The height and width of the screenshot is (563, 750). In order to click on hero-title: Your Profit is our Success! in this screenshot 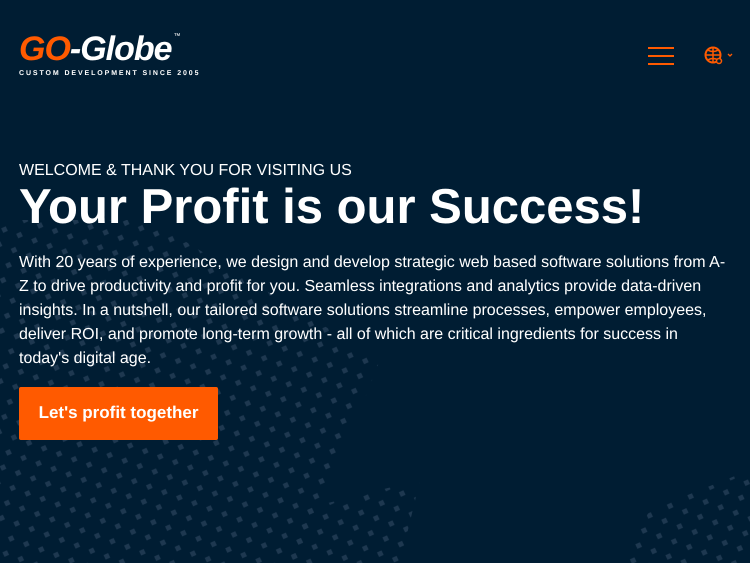, I will do `click(332, 207)`.